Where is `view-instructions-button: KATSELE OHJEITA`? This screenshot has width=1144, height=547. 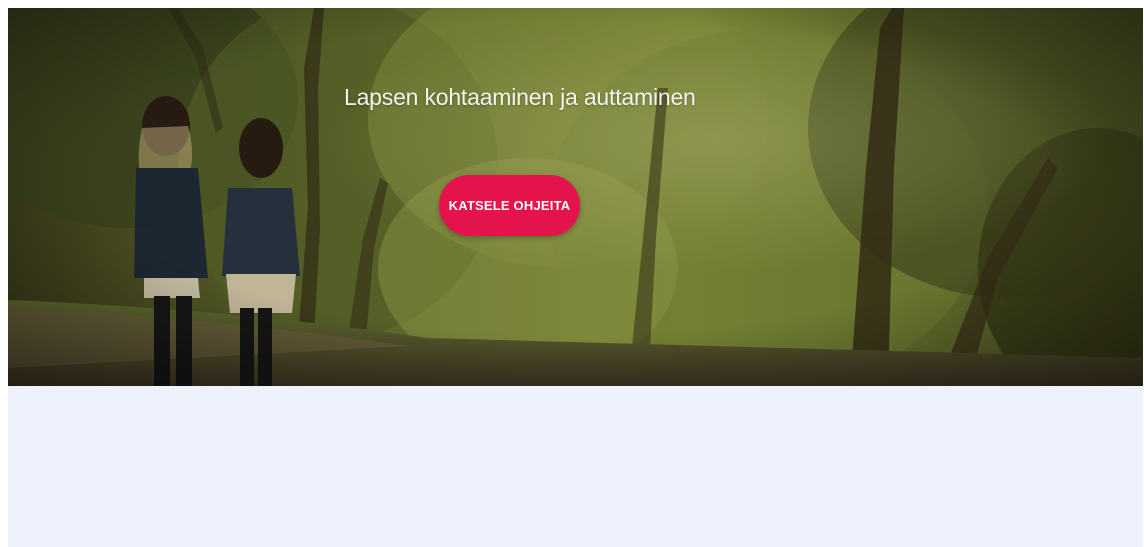 view-instructions-button: KATSELE OHJEITA is located at coordinates (509, 205).